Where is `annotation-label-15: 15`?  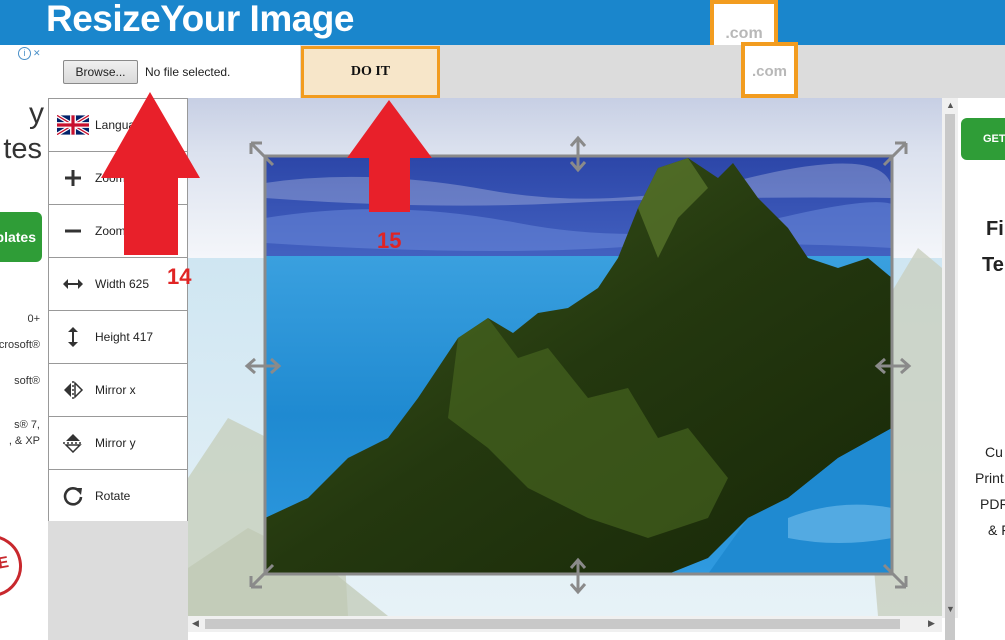
annotation-label-15: 15 is located at coordinates (389, 240).